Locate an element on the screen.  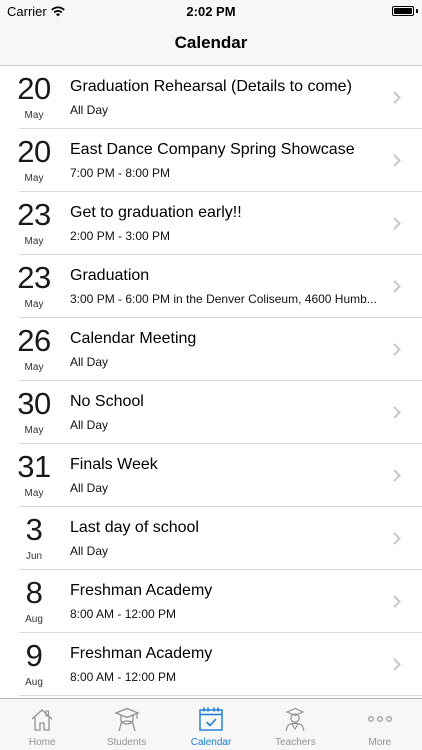
tab-bar: Home Students Calendar Teachers More is located at coordinates (211, 724).